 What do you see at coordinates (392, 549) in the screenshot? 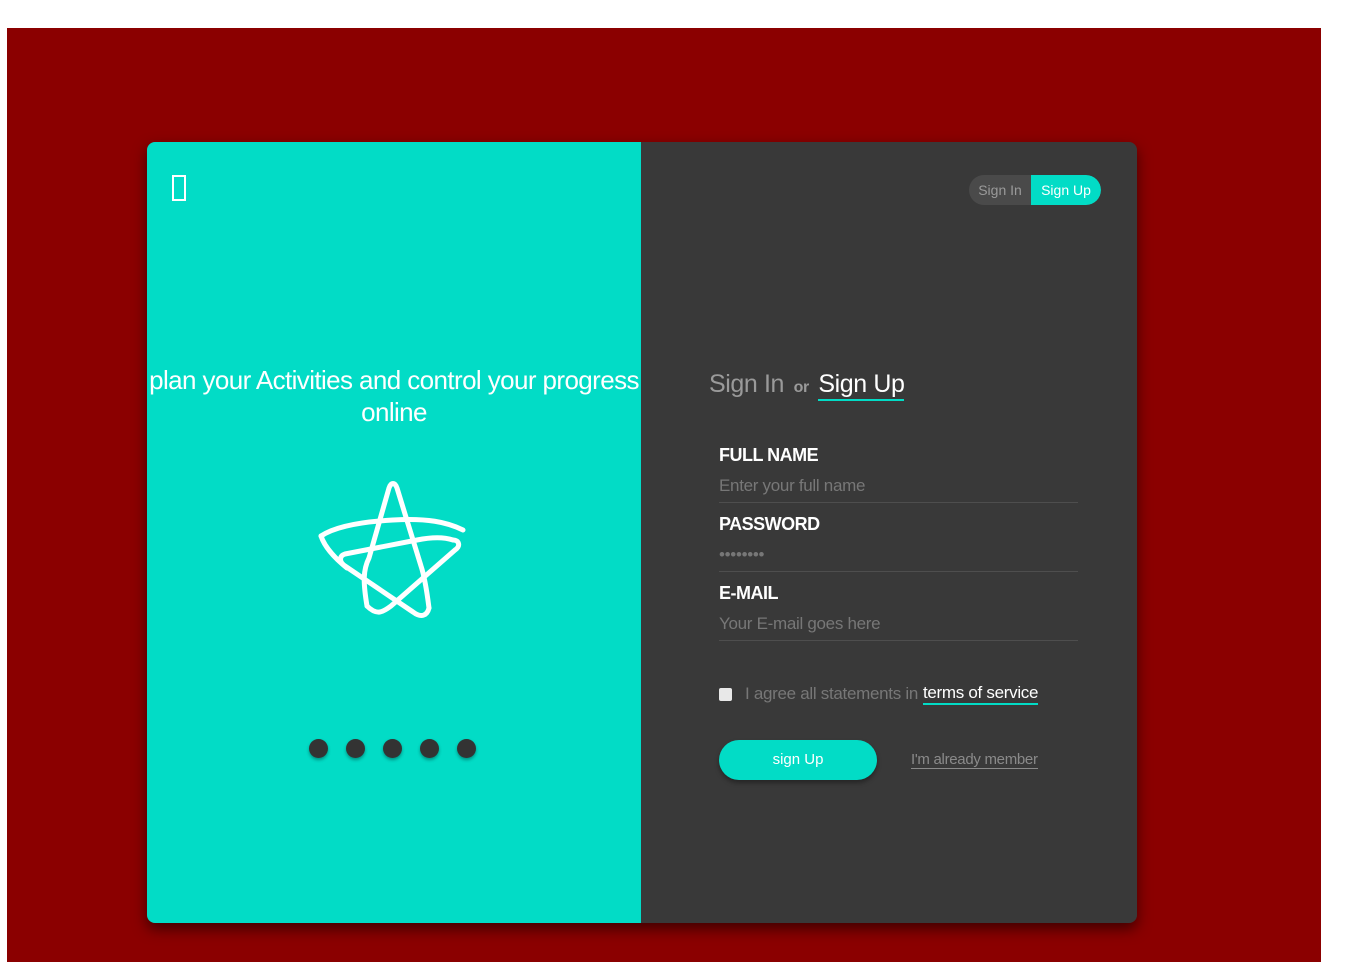
I see `star-icon` at bounding box center [392, 549].